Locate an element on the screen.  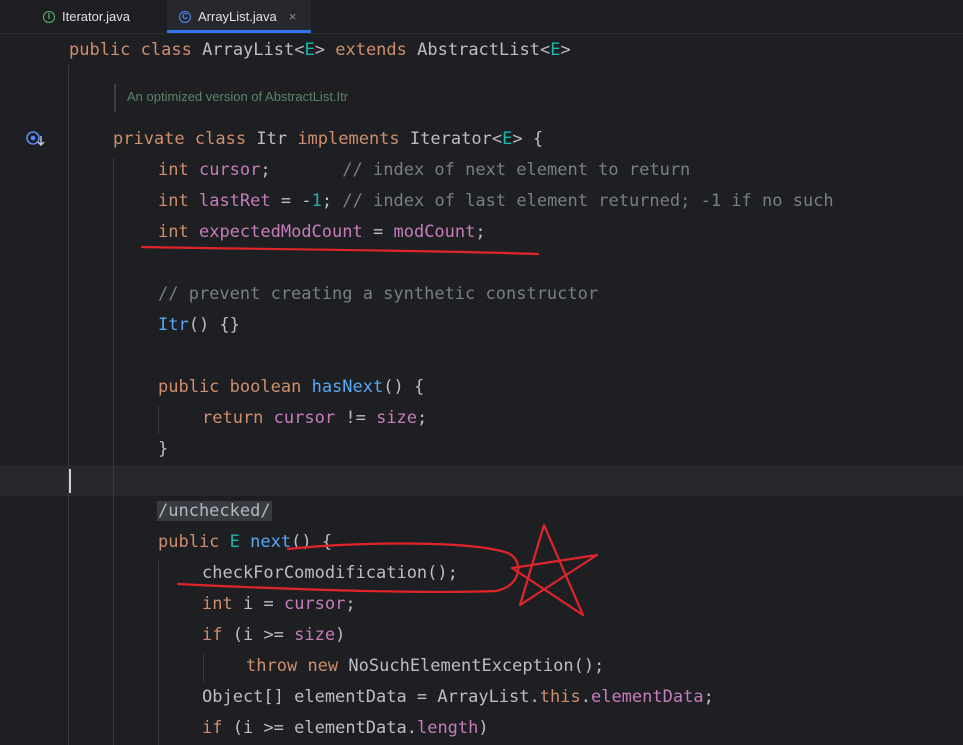
star-annotation is located at coordinates (554, 570).